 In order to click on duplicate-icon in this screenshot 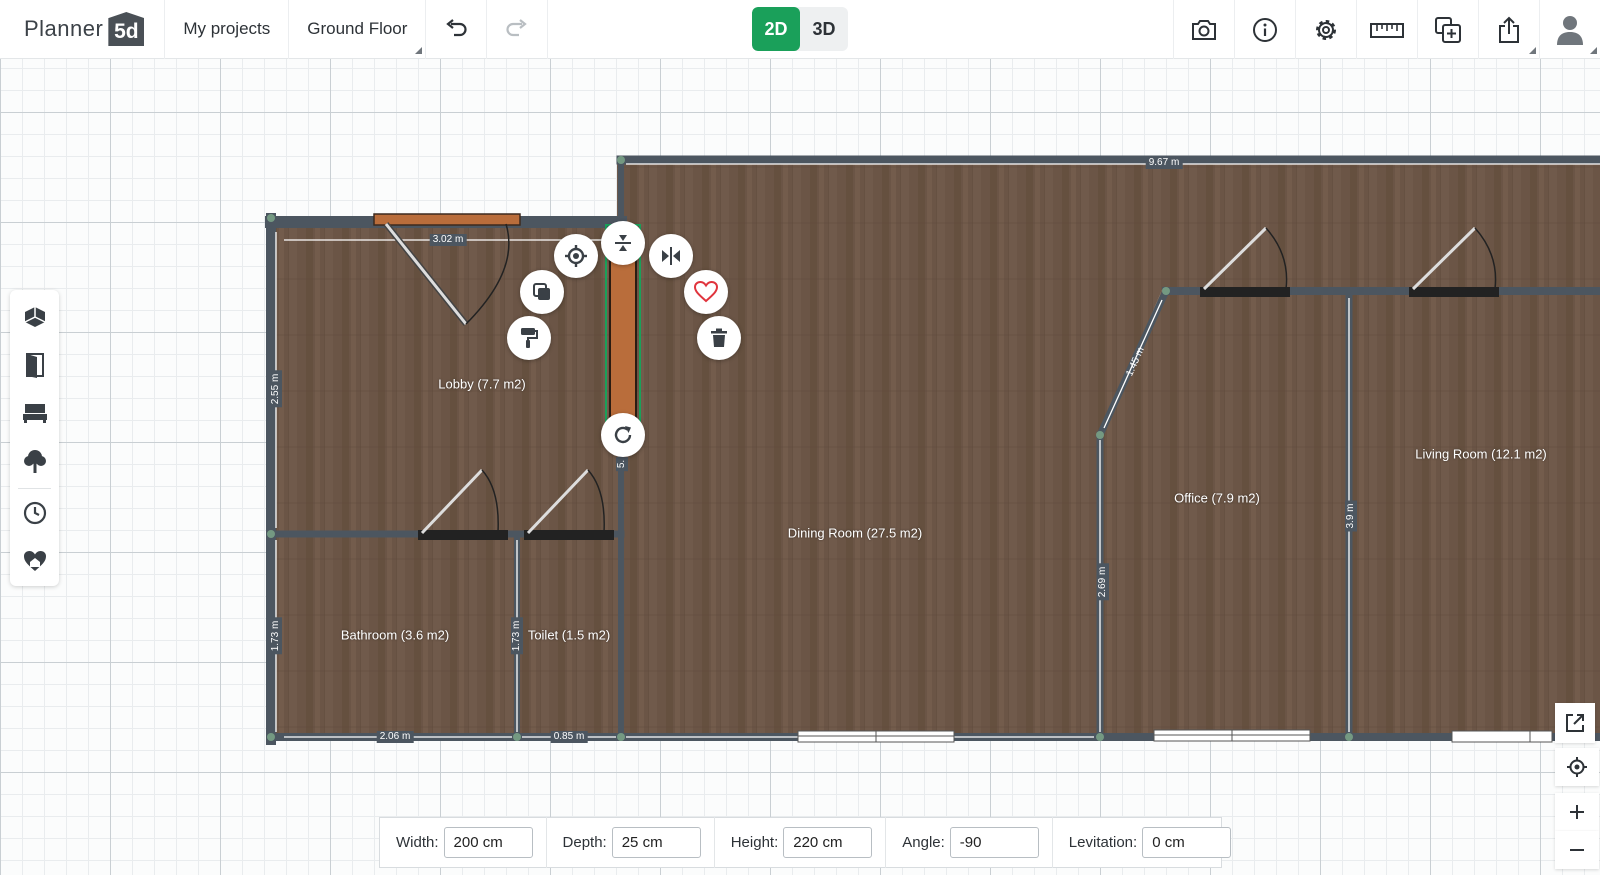, I will do `click(541, 291)`.